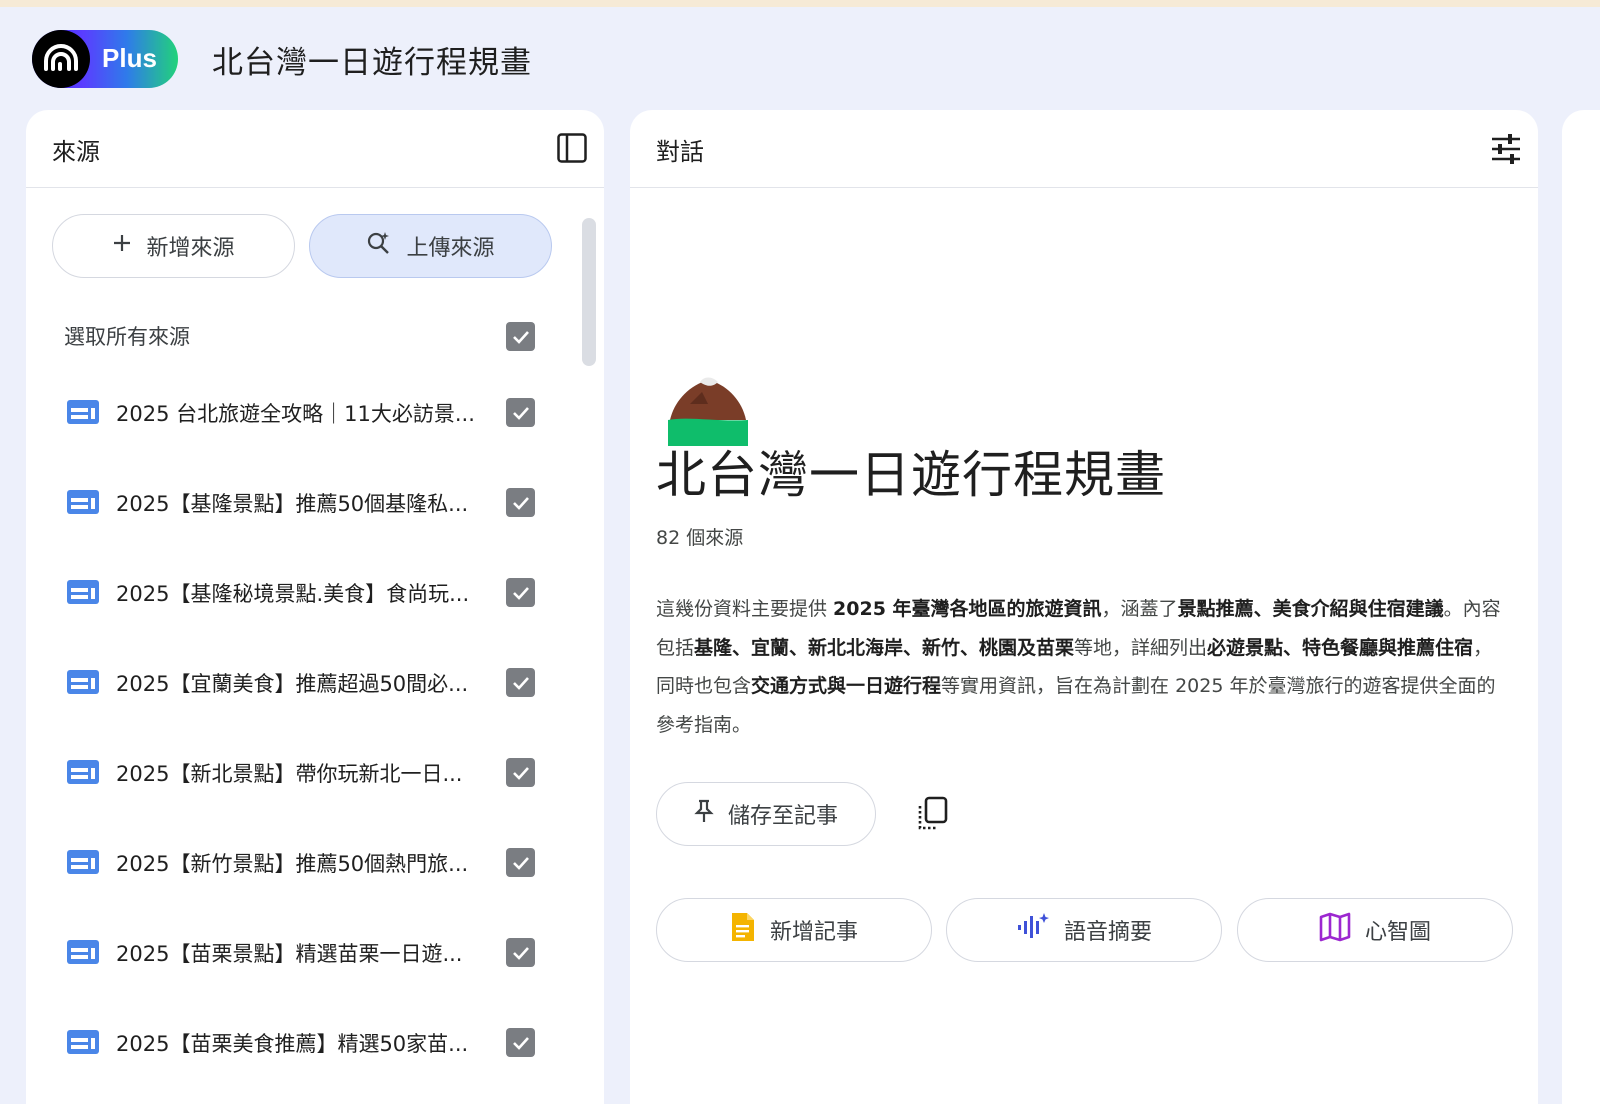 The width and height of the screenshot is (1600, 1104). What do you see at coordinates (800, 57) in the screenshot?
I see `app-header: Plus 北台灣一日遊行程規畫` at bounding box center [800, 57].